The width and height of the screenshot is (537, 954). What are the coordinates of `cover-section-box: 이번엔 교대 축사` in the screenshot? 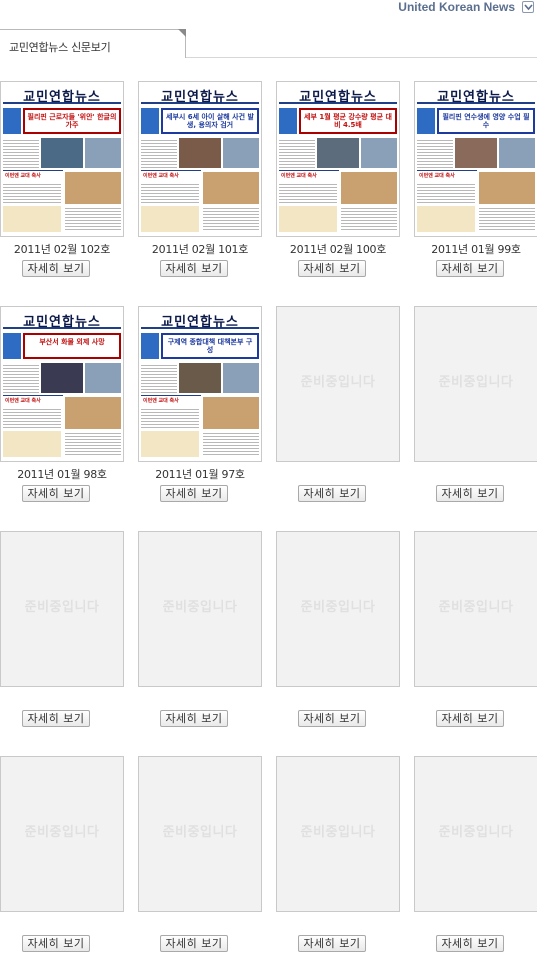 It's located at (171, 175).